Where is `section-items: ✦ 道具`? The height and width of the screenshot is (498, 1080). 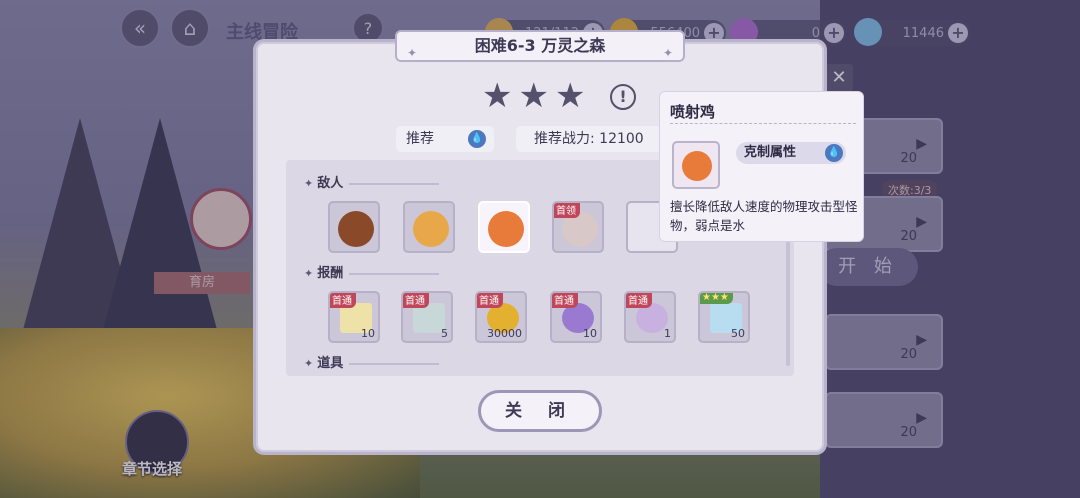 section-items: ✦ 道具 is located at coordinates (372, 361).